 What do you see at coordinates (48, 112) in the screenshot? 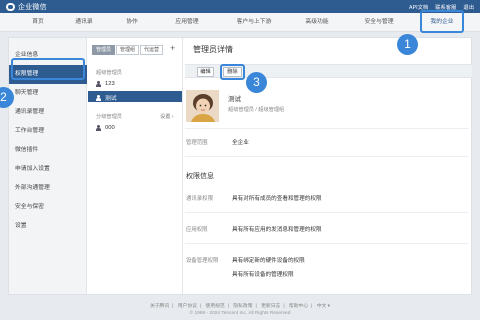
I see `sidebar-item-contacts: 通讯录管理` at bounding box center [48, 112].